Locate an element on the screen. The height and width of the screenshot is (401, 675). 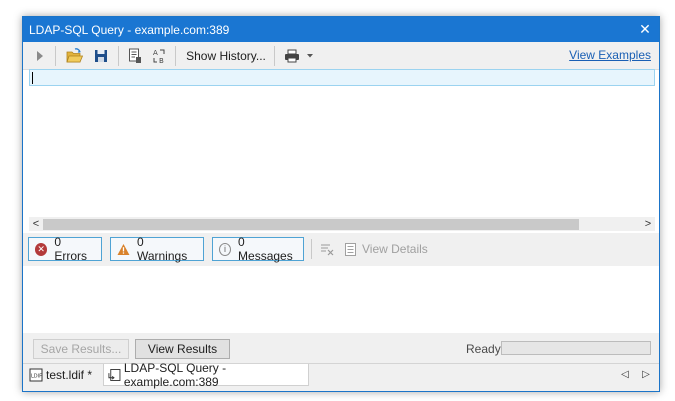
print-button is located at coordinates (299, 56).